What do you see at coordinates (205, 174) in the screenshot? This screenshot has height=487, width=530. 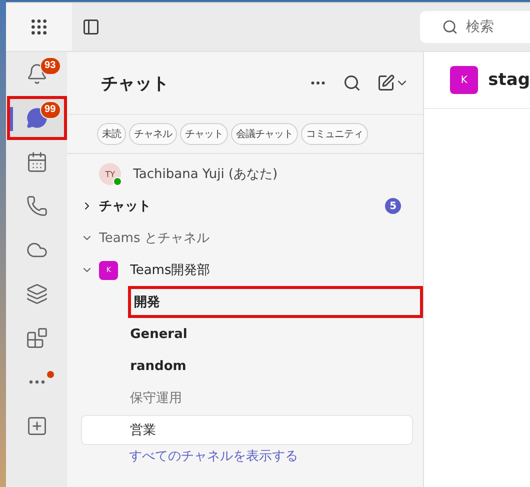 I see `user-name: Tachibana Yuji (あなた)` at bounding box center [205, 174].